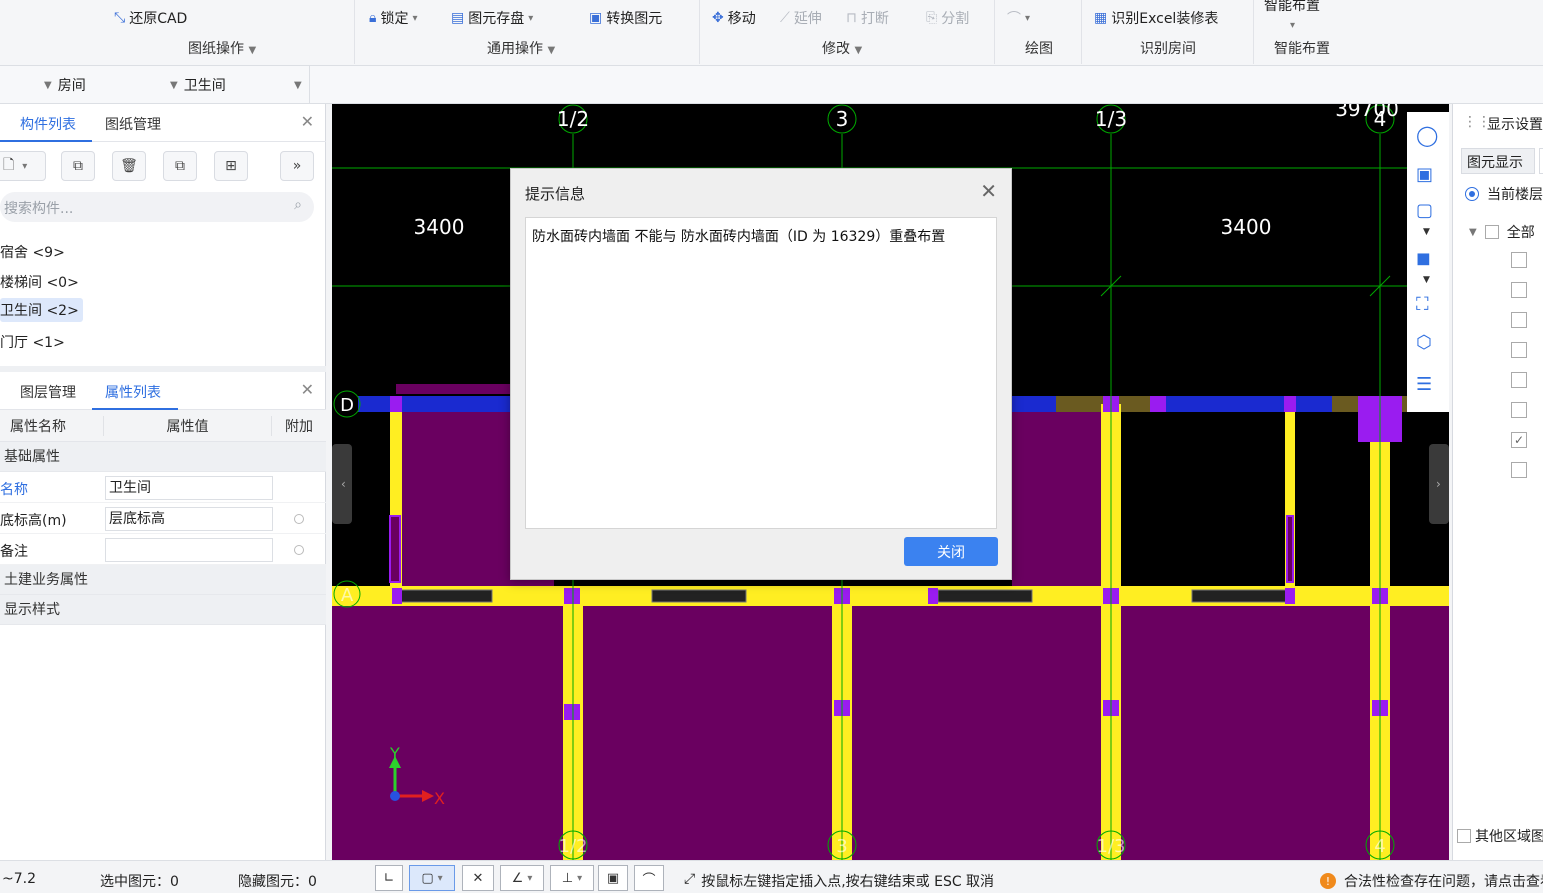  I want to click on orbit-icon: ◯, so click(1427, 135).